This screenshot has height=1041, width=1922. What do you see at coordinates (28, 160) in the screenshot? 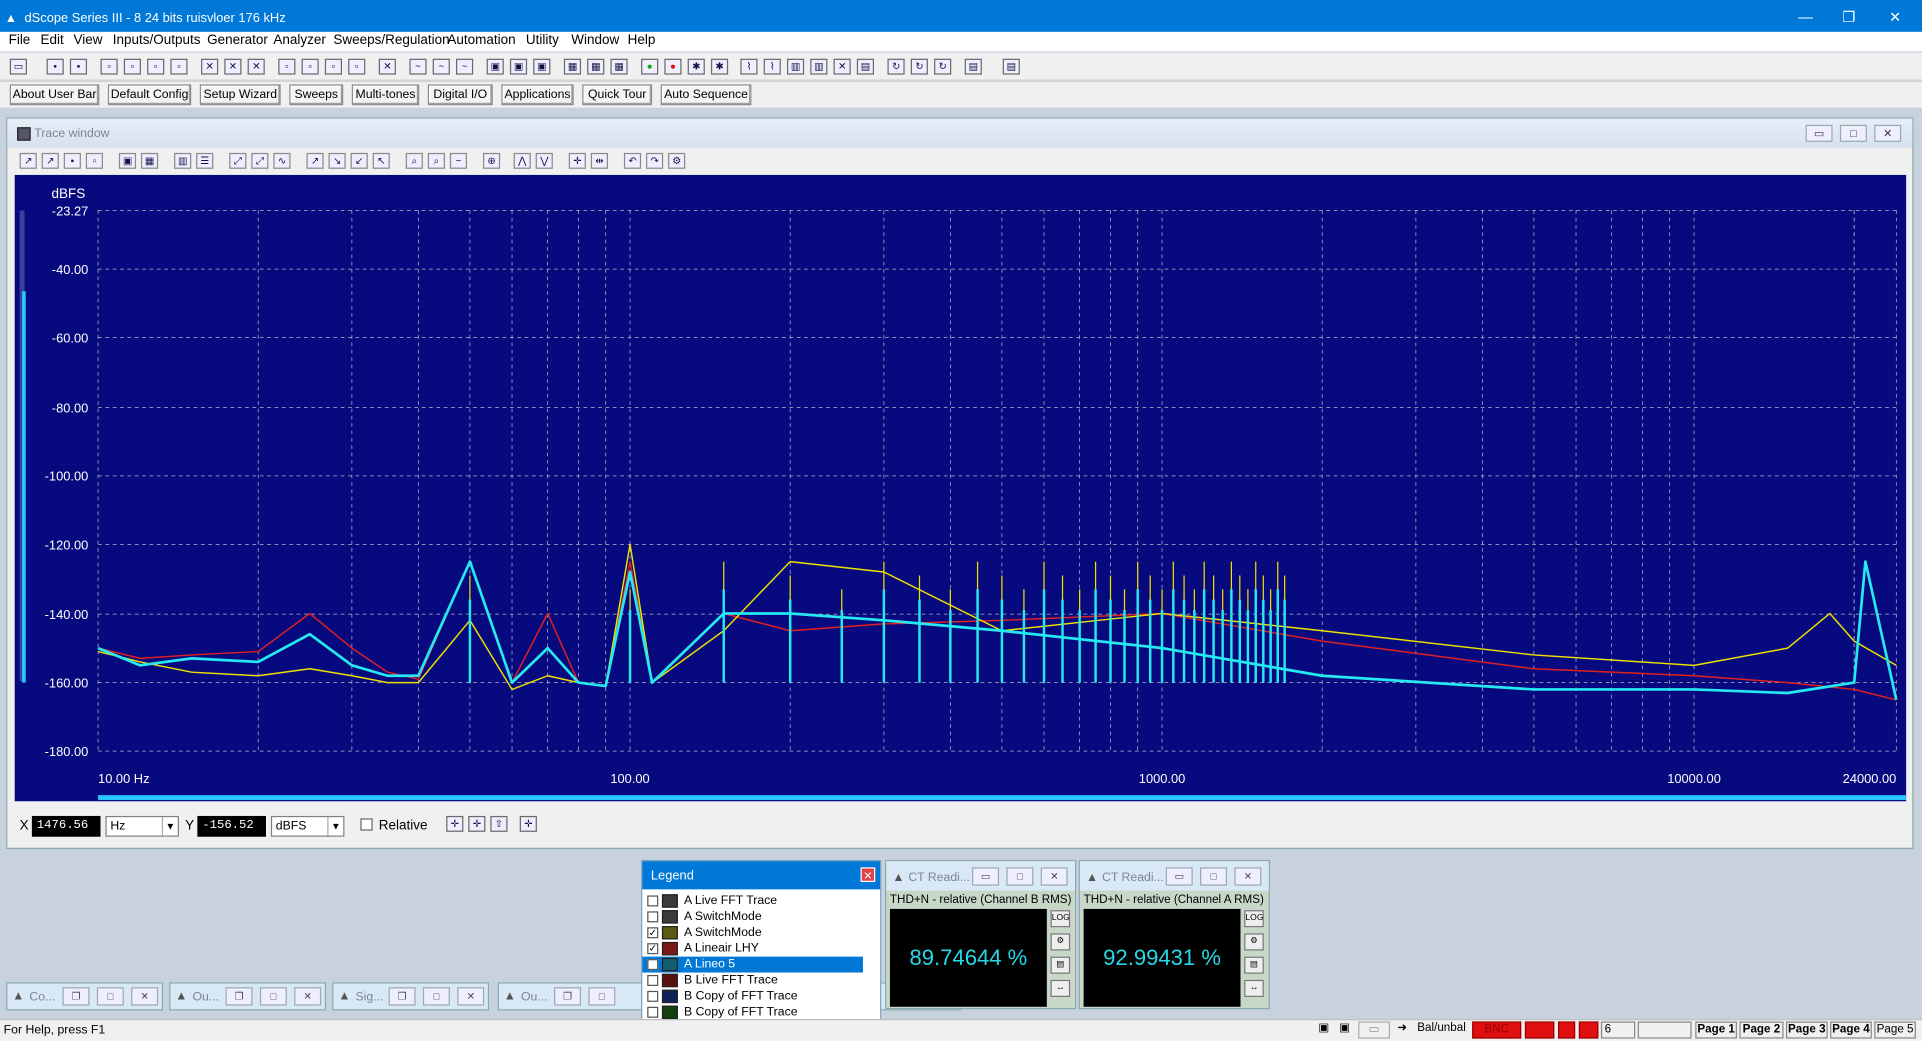
I see `trace-acquire-icon: ↗` at bounding box center [28, 160].